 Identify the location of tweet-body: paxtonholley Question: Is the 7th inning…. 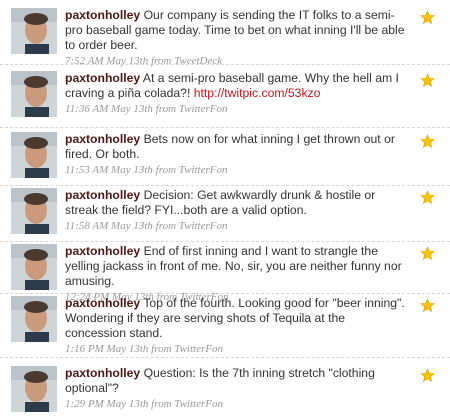
(235, 388).